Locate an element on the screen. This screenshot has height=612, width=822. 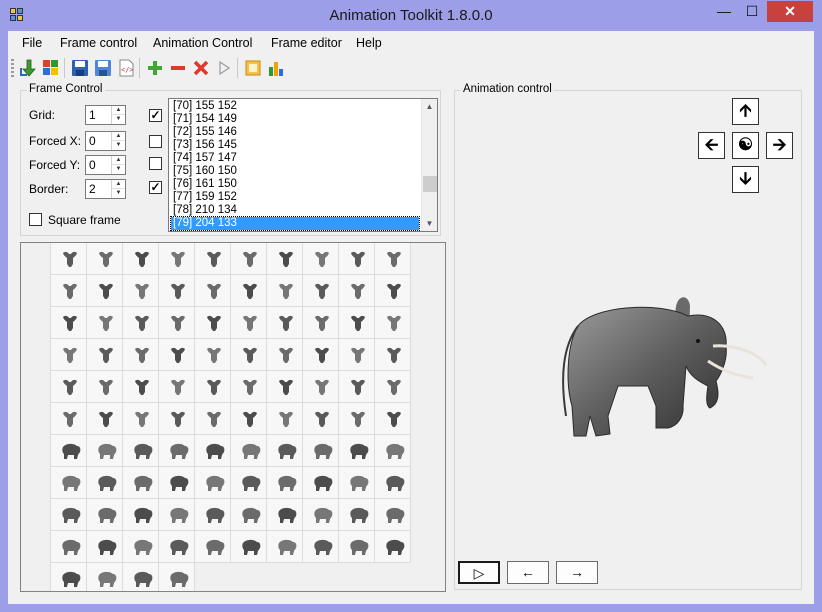
toolbar-grip is located at coordinates (12, 68).